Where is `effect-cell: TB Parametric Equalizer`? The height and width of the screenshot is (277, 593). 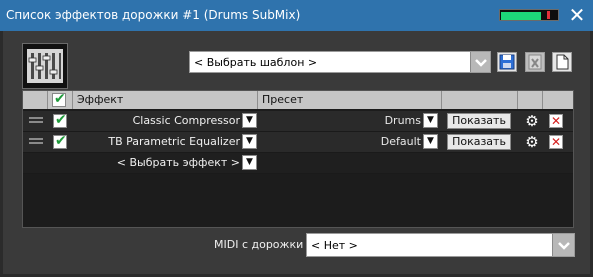 effect-cell: TB Parametric Equalizer is located at coordinates (157, 142).